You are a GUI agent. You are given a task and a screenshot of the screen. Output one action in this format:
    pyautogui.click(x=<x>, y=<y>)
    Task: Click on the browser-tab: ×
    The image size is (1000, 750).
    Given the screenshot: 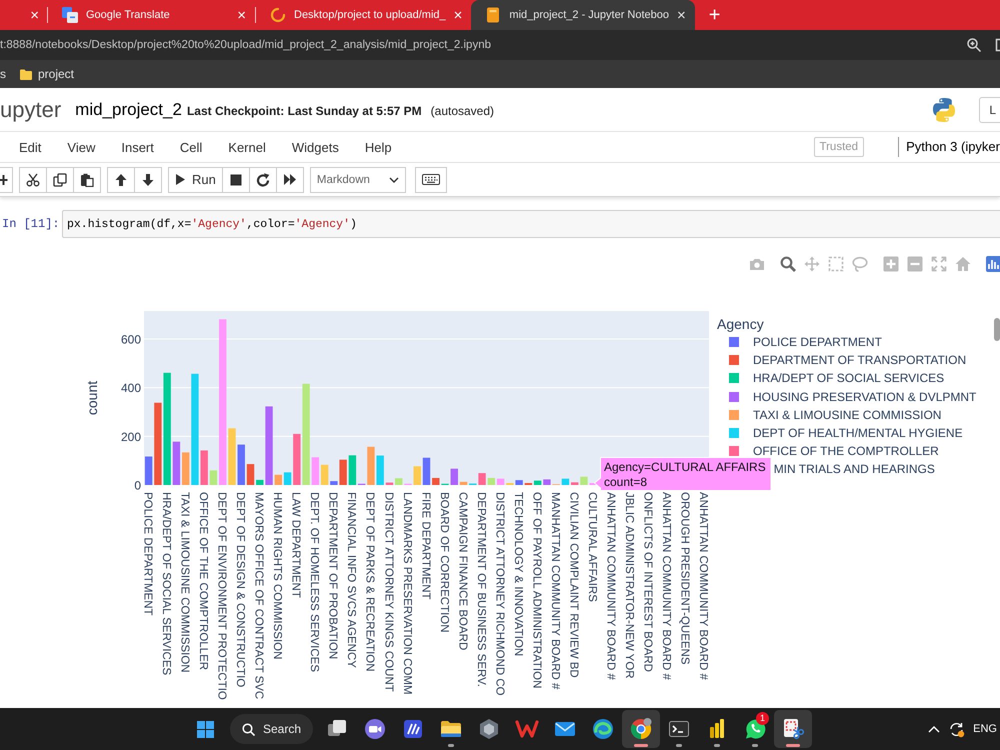 What is the action you would take?
    pyautogui.click(x=23, y=15)
    